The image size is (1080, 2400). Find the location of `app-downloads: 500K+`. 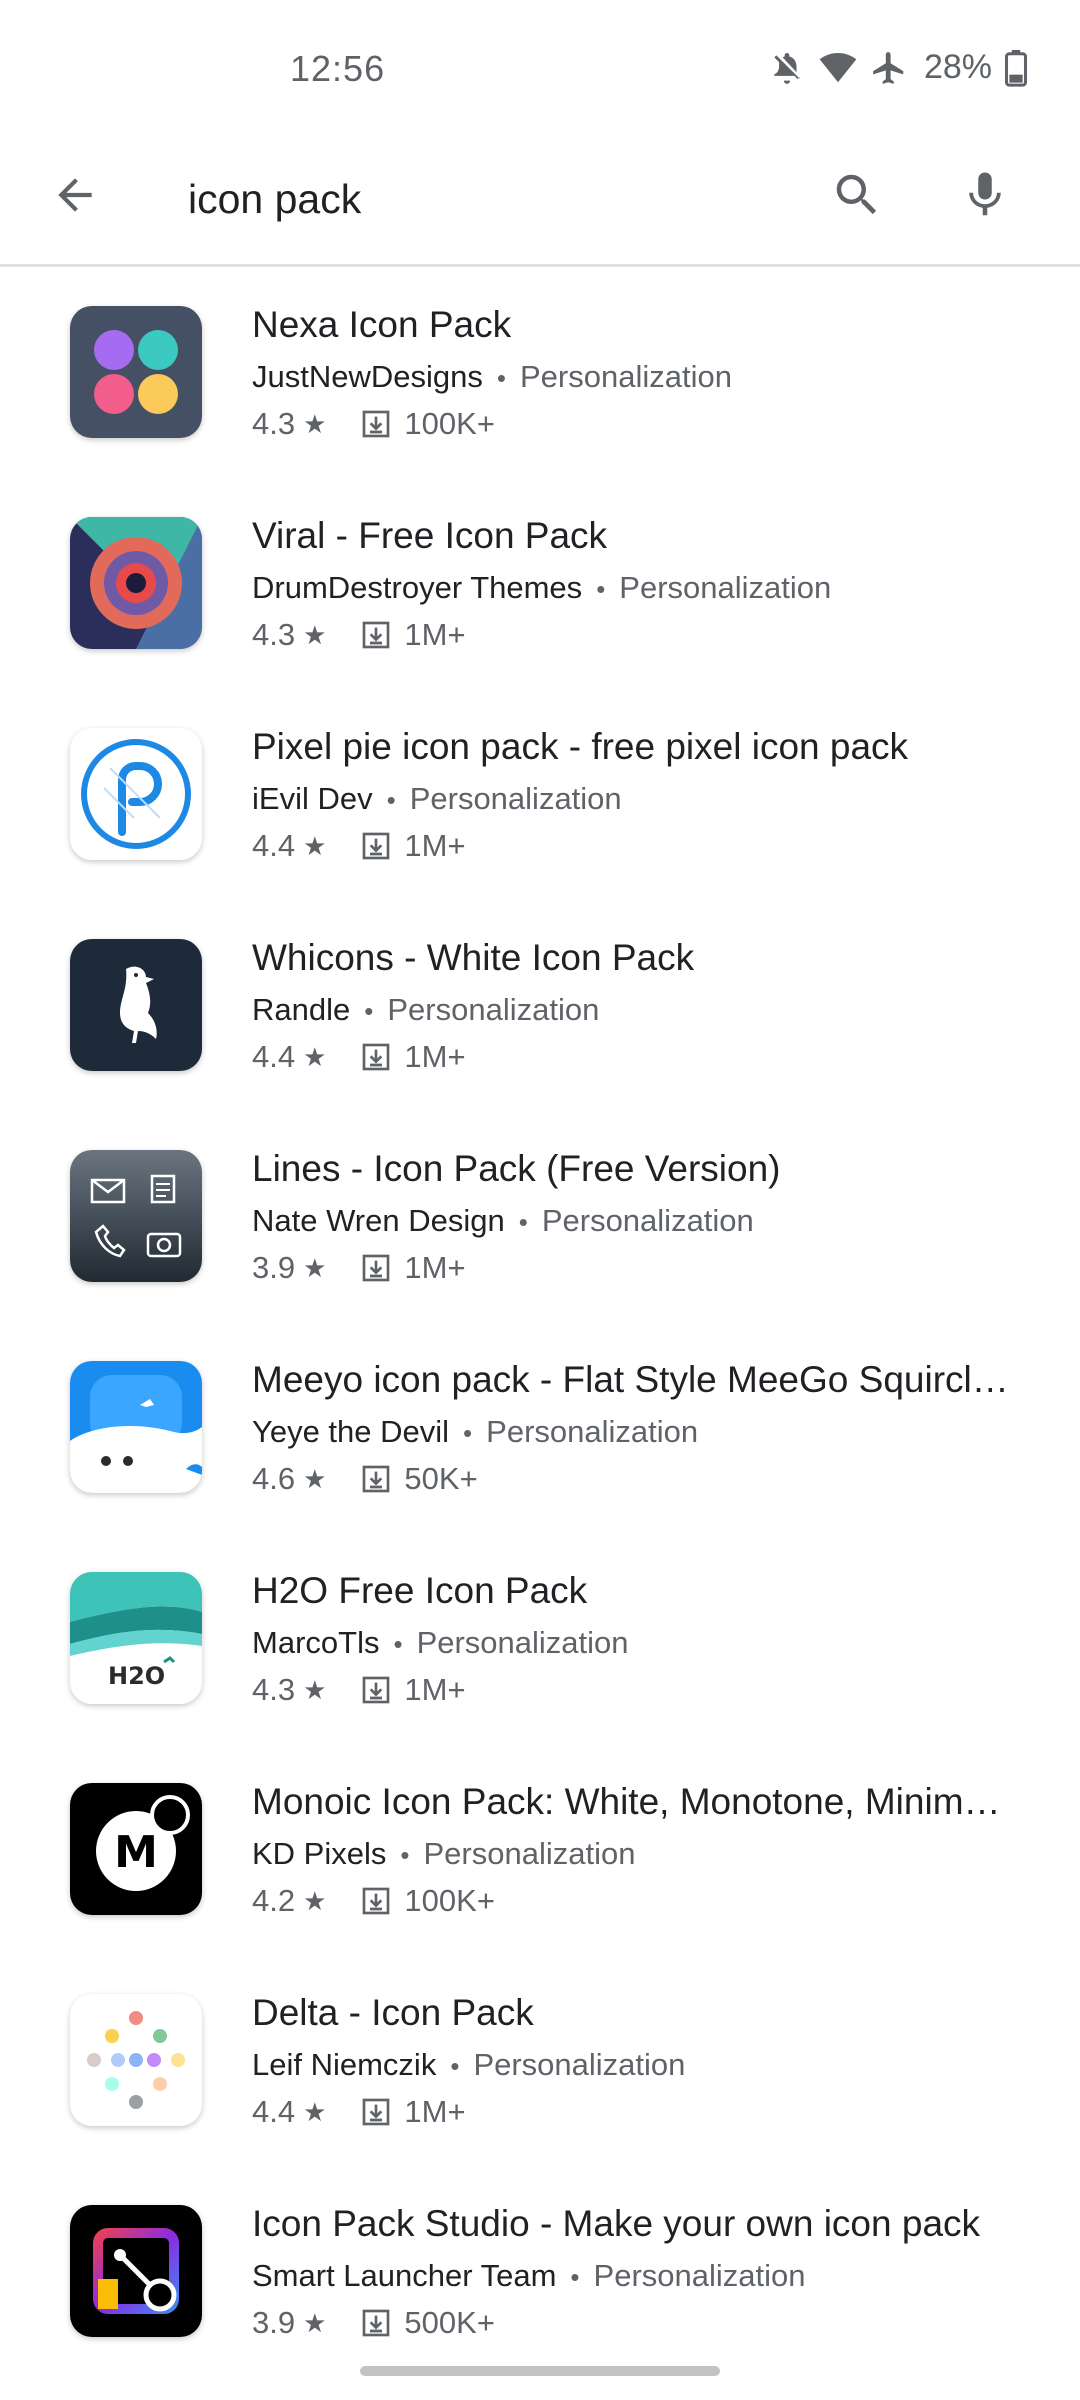

app-downloads: 500K+ is located at coordinates (449, 2322).